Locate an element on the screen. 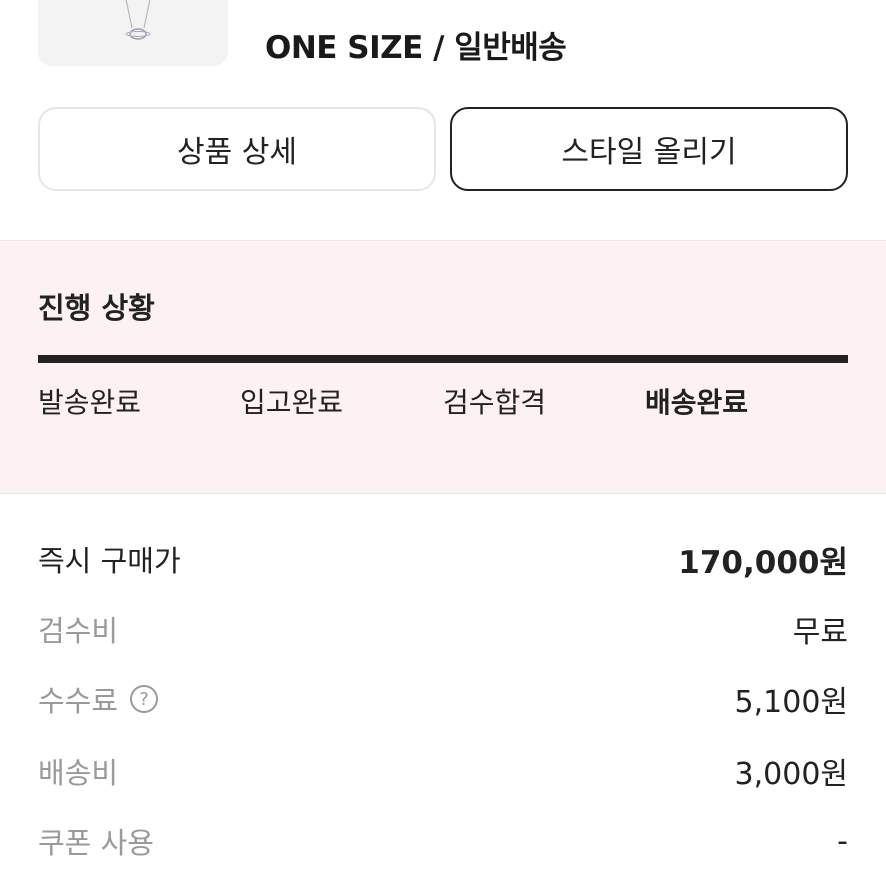 This screenshot has width=886, height=886. price-value: 170,000원 is located at coordinates (763, 562).